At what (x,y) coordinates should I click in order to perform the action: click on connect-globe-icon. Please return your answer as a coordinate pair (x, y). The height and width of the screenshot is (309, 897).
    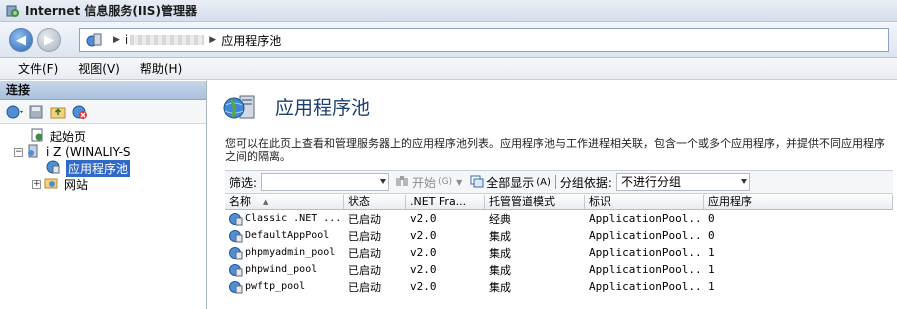
    Looking at the image, I should click on (14, 112).